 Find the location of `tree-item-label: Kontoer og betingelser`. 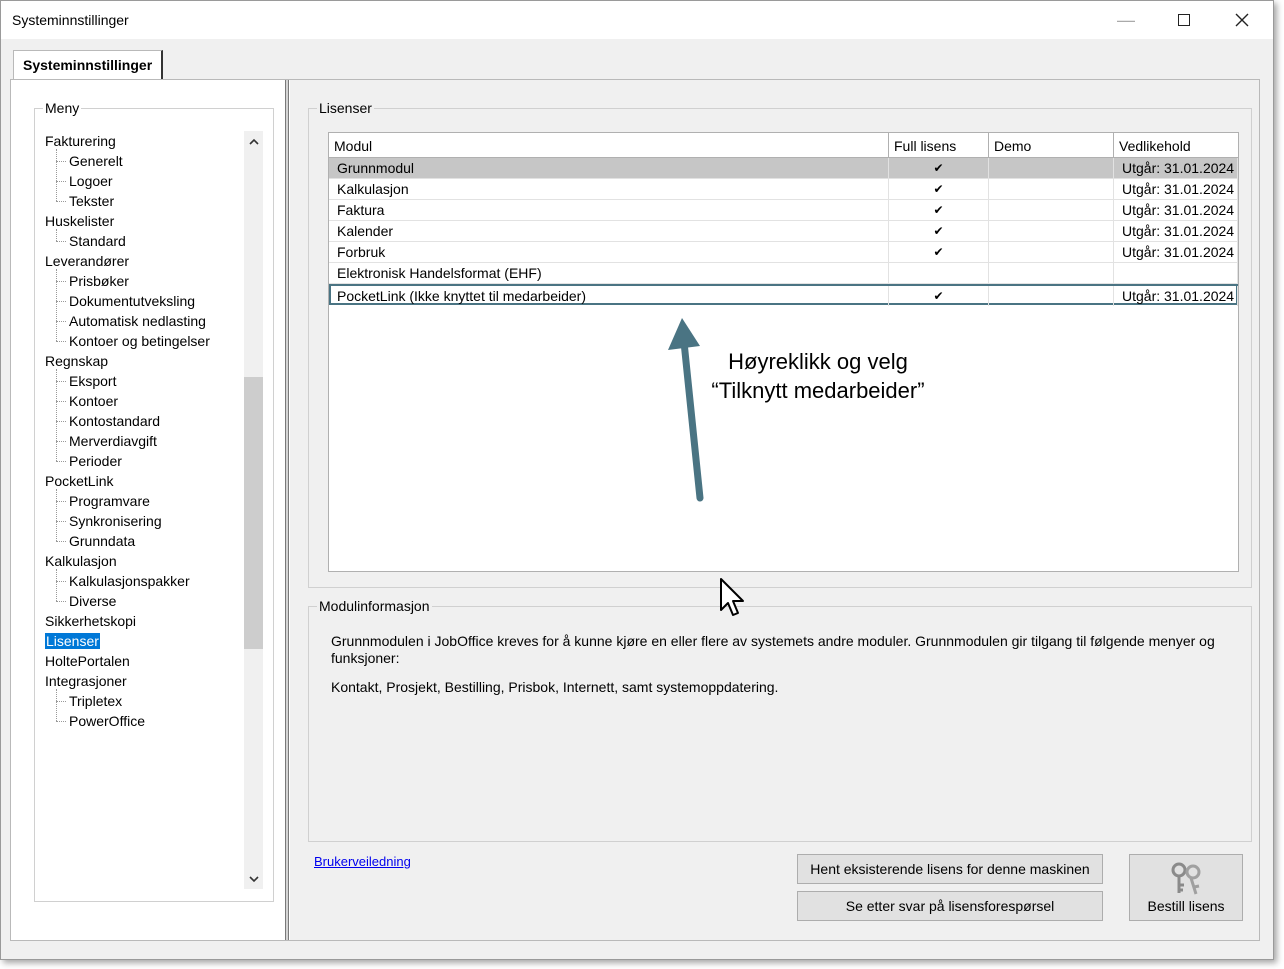

tree-item-label: Kontoer og betingelser is located at coordinates (139, 341).